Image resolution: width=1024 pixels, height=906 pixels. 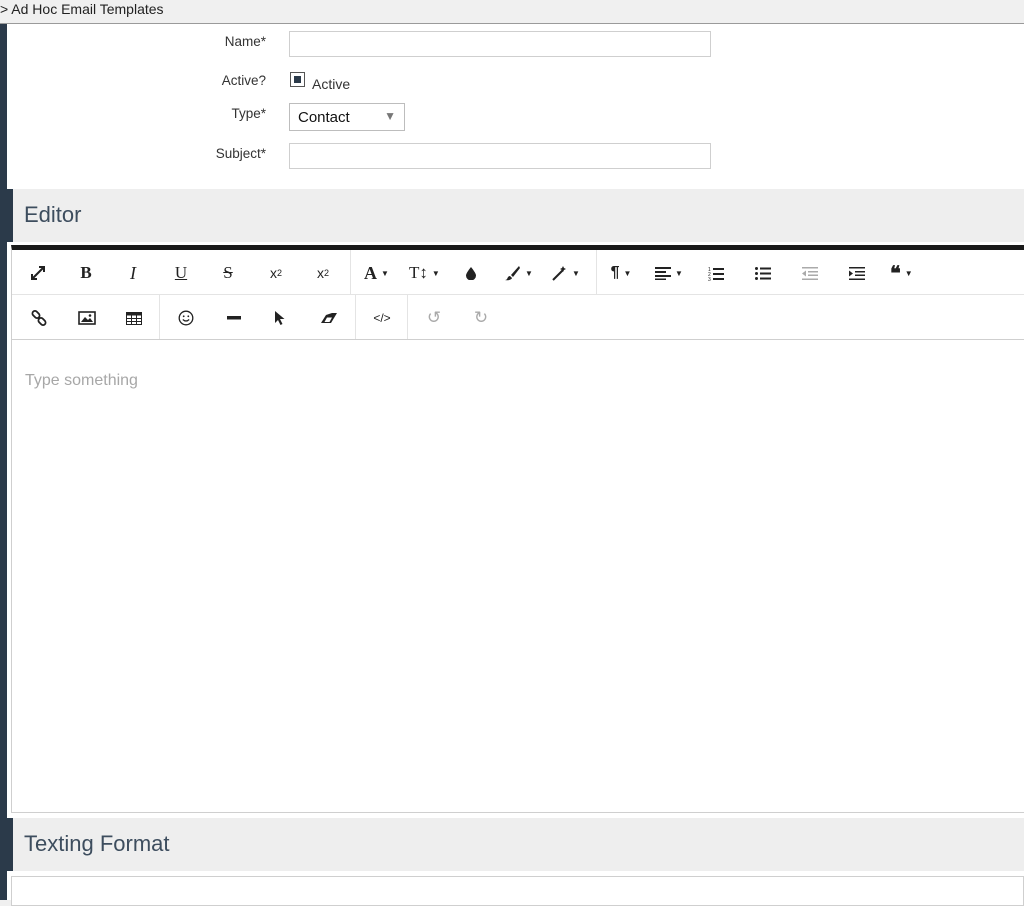 I want to click on font-family-icon: A ▼, so click(x=376, y=273).